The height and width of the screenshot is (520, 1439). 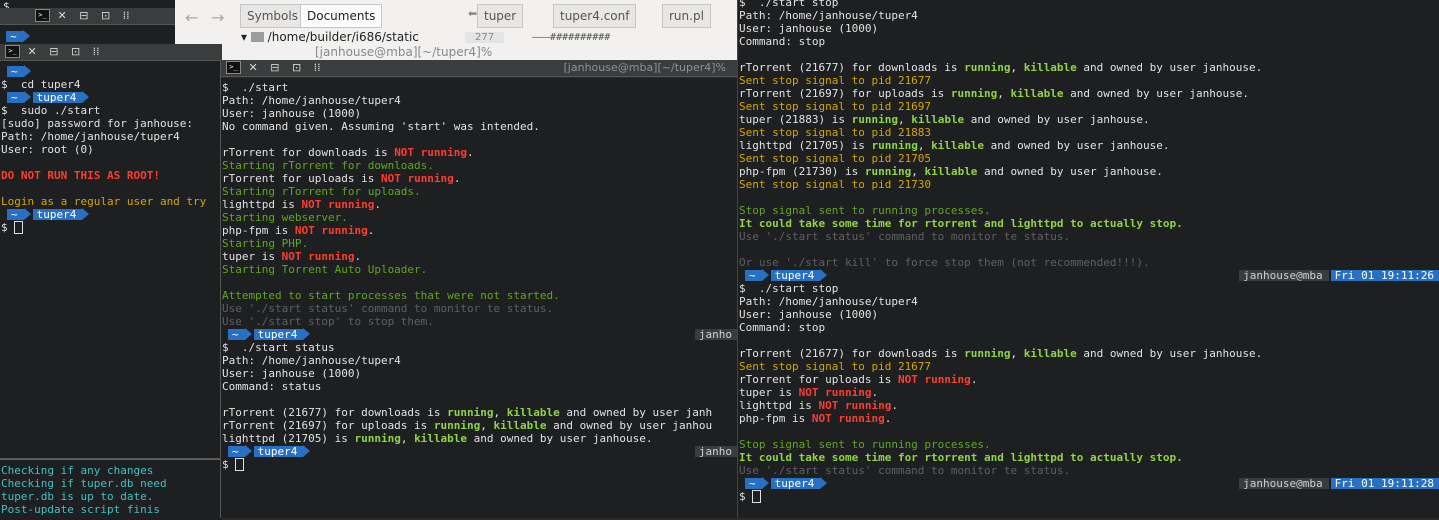 I want to click on terminal-line: lighttpd is NOT running., so click(x=1088, y=405).